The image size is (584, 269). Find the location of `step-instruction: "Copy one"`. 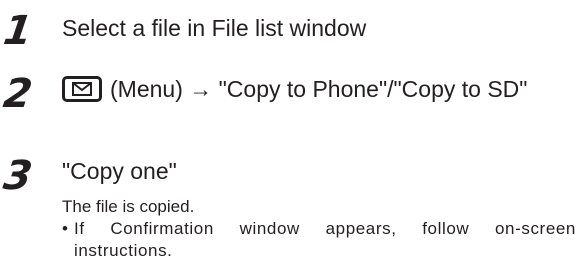

step-instruction: "Copy one" is located at coordinates (119, 171).